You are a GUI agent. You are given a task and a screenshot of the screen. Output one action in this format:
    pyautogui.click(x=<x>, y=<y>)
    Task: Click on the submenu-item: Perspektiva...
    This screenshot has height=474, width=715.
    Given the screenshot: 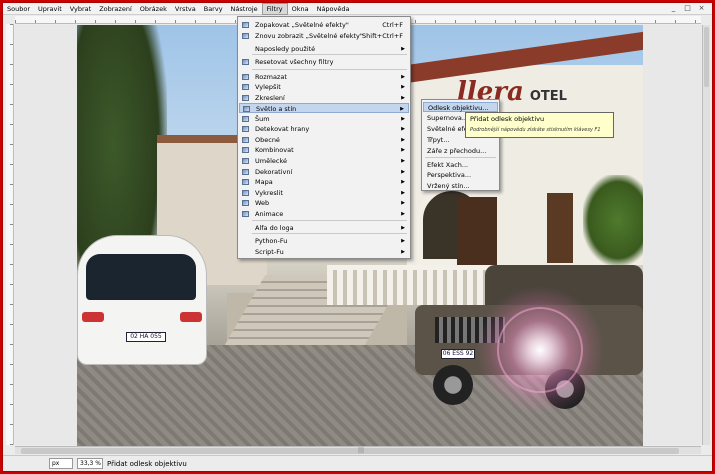 What is the action you would take?
    pyautogui.click(x=460, y=175)
    